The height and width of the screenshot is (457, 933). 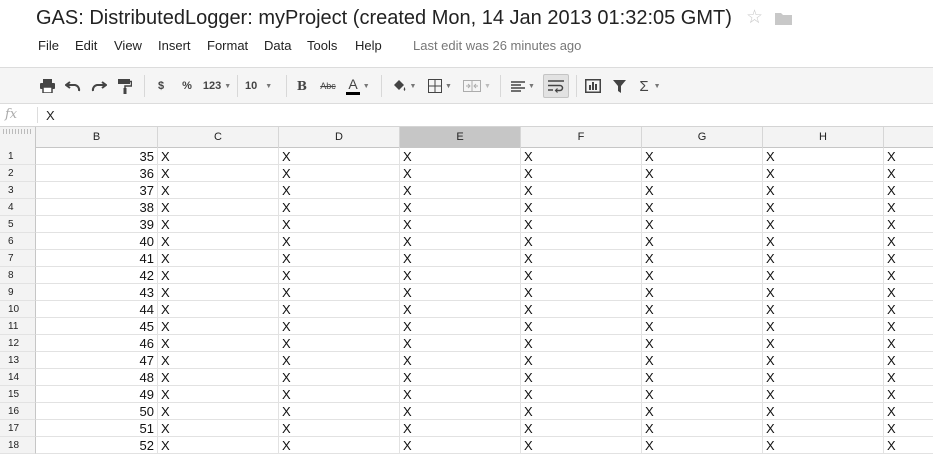 I want to click on print-button, so click(x=47, y=86).